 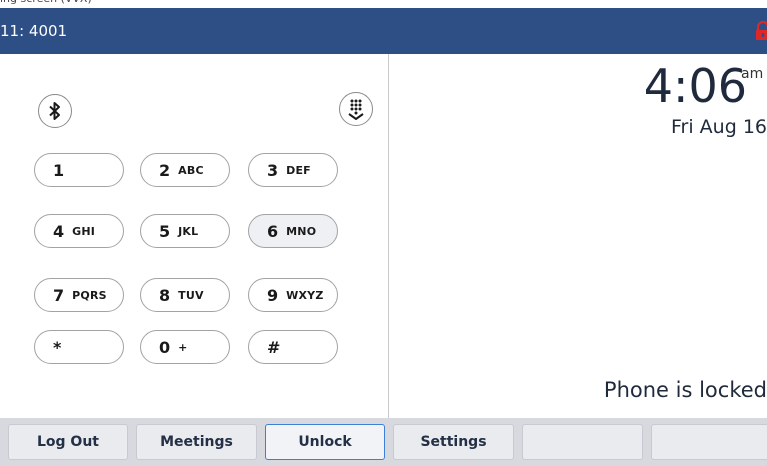 What do you see at coordinates (191, 295) in the screenshot?
I see `key-letters: TUV` at bounding box center [191, 295].